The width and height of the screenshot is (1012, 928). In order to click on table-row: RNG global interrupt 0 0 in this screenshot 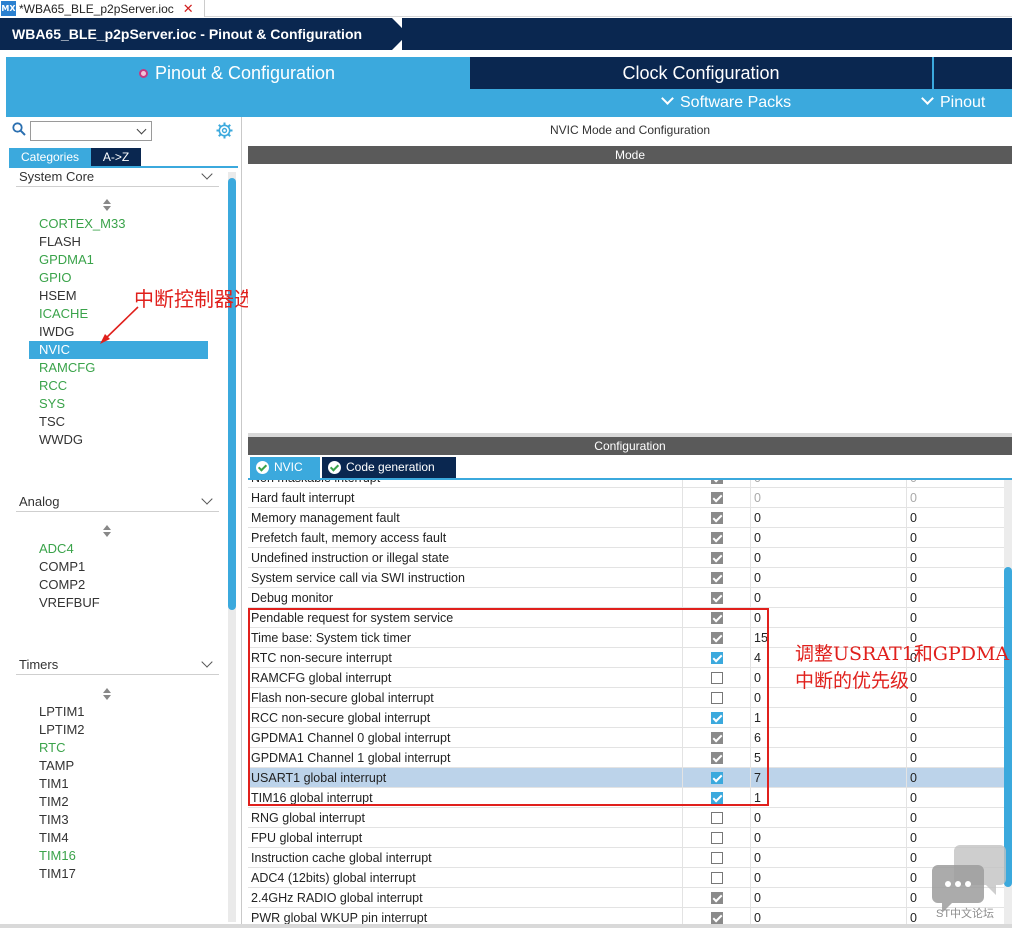, I will do `click(626, 818)`.